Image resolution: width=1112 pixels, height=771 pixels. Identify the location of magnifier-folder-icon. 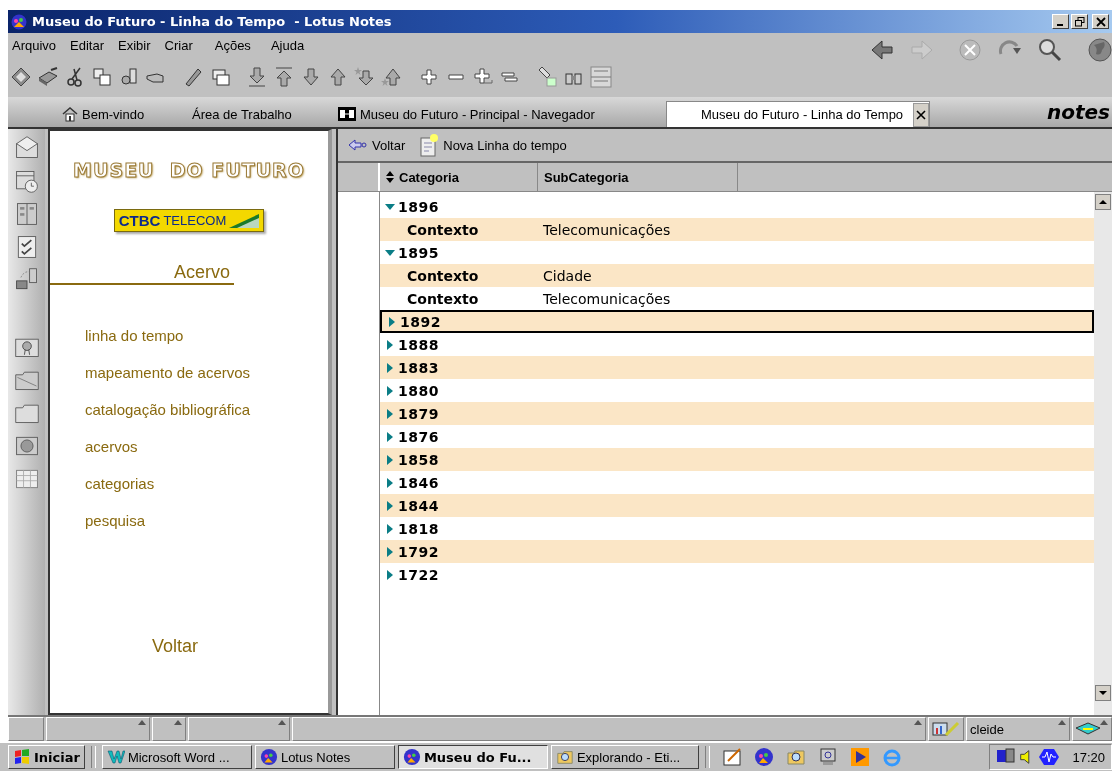
(795, 757).